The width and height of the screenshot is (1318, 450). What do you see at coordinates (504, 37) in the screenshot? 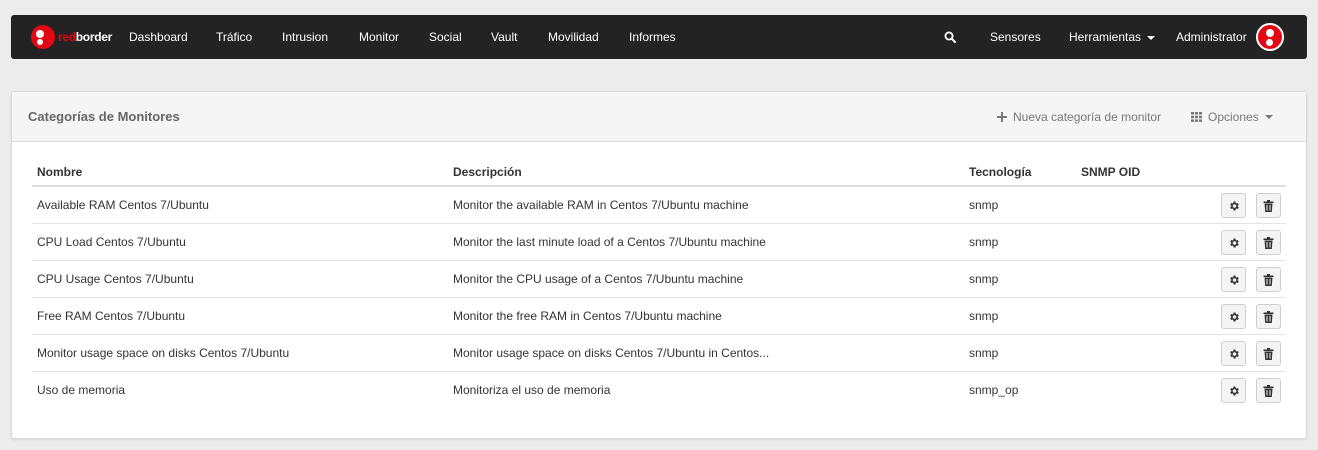
I see `nav-item-vault: Vault` at bounding box center [504, 37].